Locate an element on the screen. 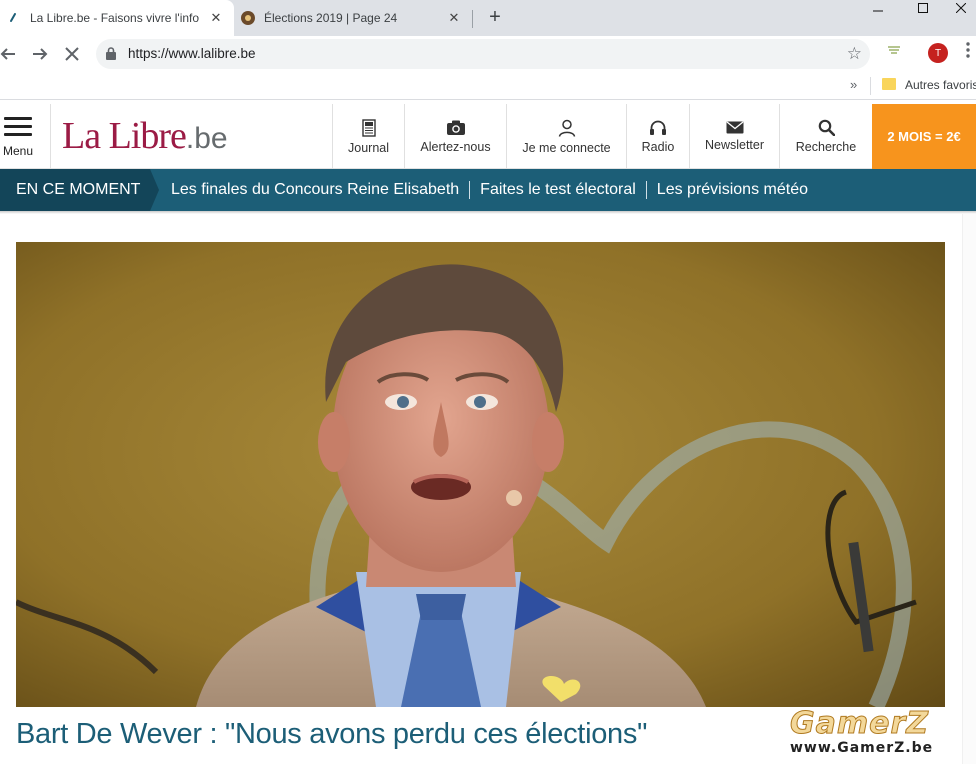 This screenshot has height=764, width=976. site-logo: La Libre.be is located at coordinates (145, 137).